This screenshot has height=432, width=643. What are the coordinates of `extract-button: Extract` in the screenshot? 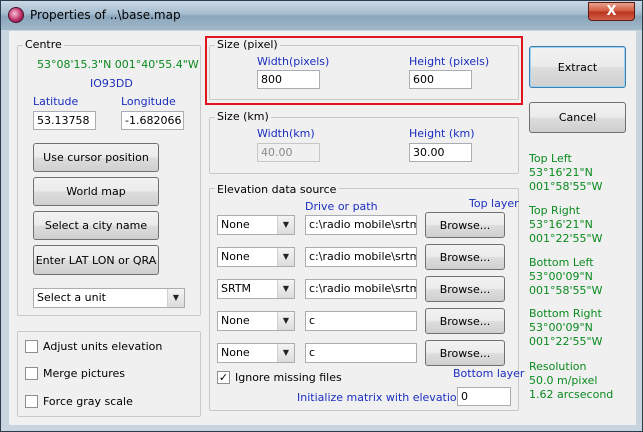 It's located at (577, 67).